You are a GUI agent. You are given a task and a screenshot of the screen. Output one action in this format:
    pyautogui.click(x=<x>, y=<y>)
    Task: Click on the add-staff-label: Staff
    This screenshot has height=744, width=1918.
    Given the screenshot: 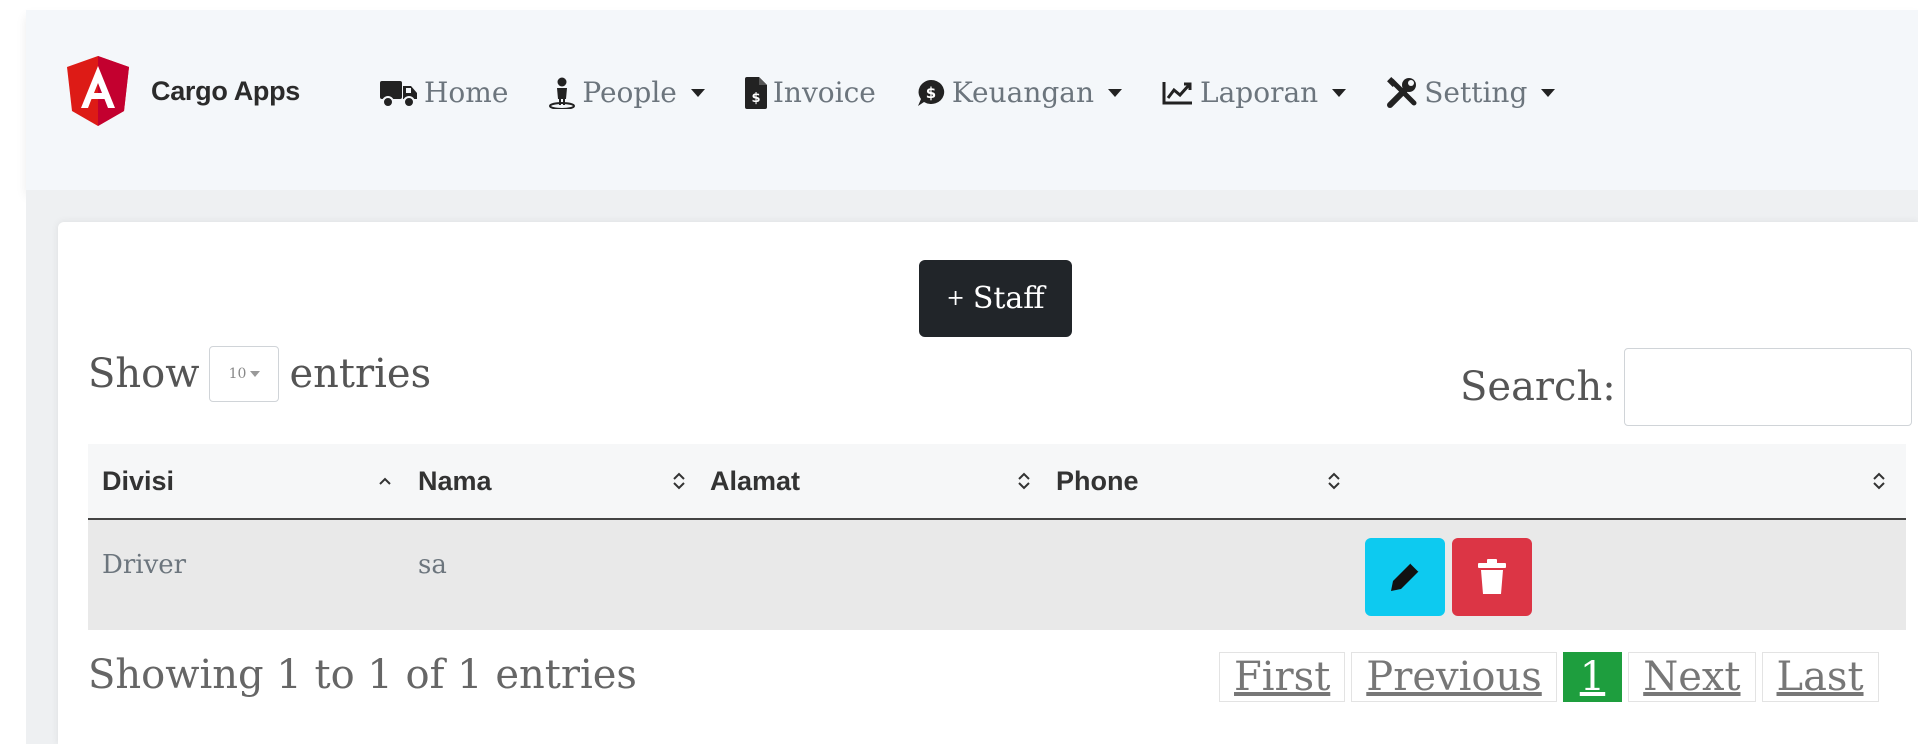 What is the action you would take?
    pyautogui.click(x=1008, y=298)
    